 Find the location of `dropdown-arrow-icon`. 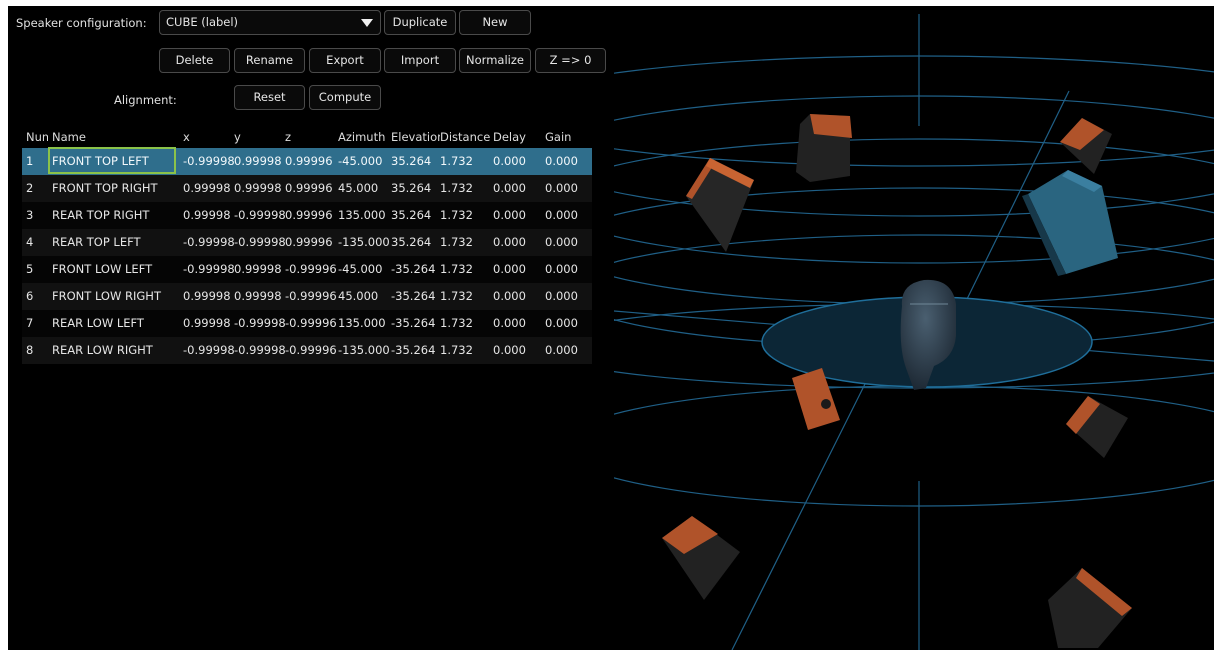

dropdown-arrow-icon is located at coordinates (367, 23).